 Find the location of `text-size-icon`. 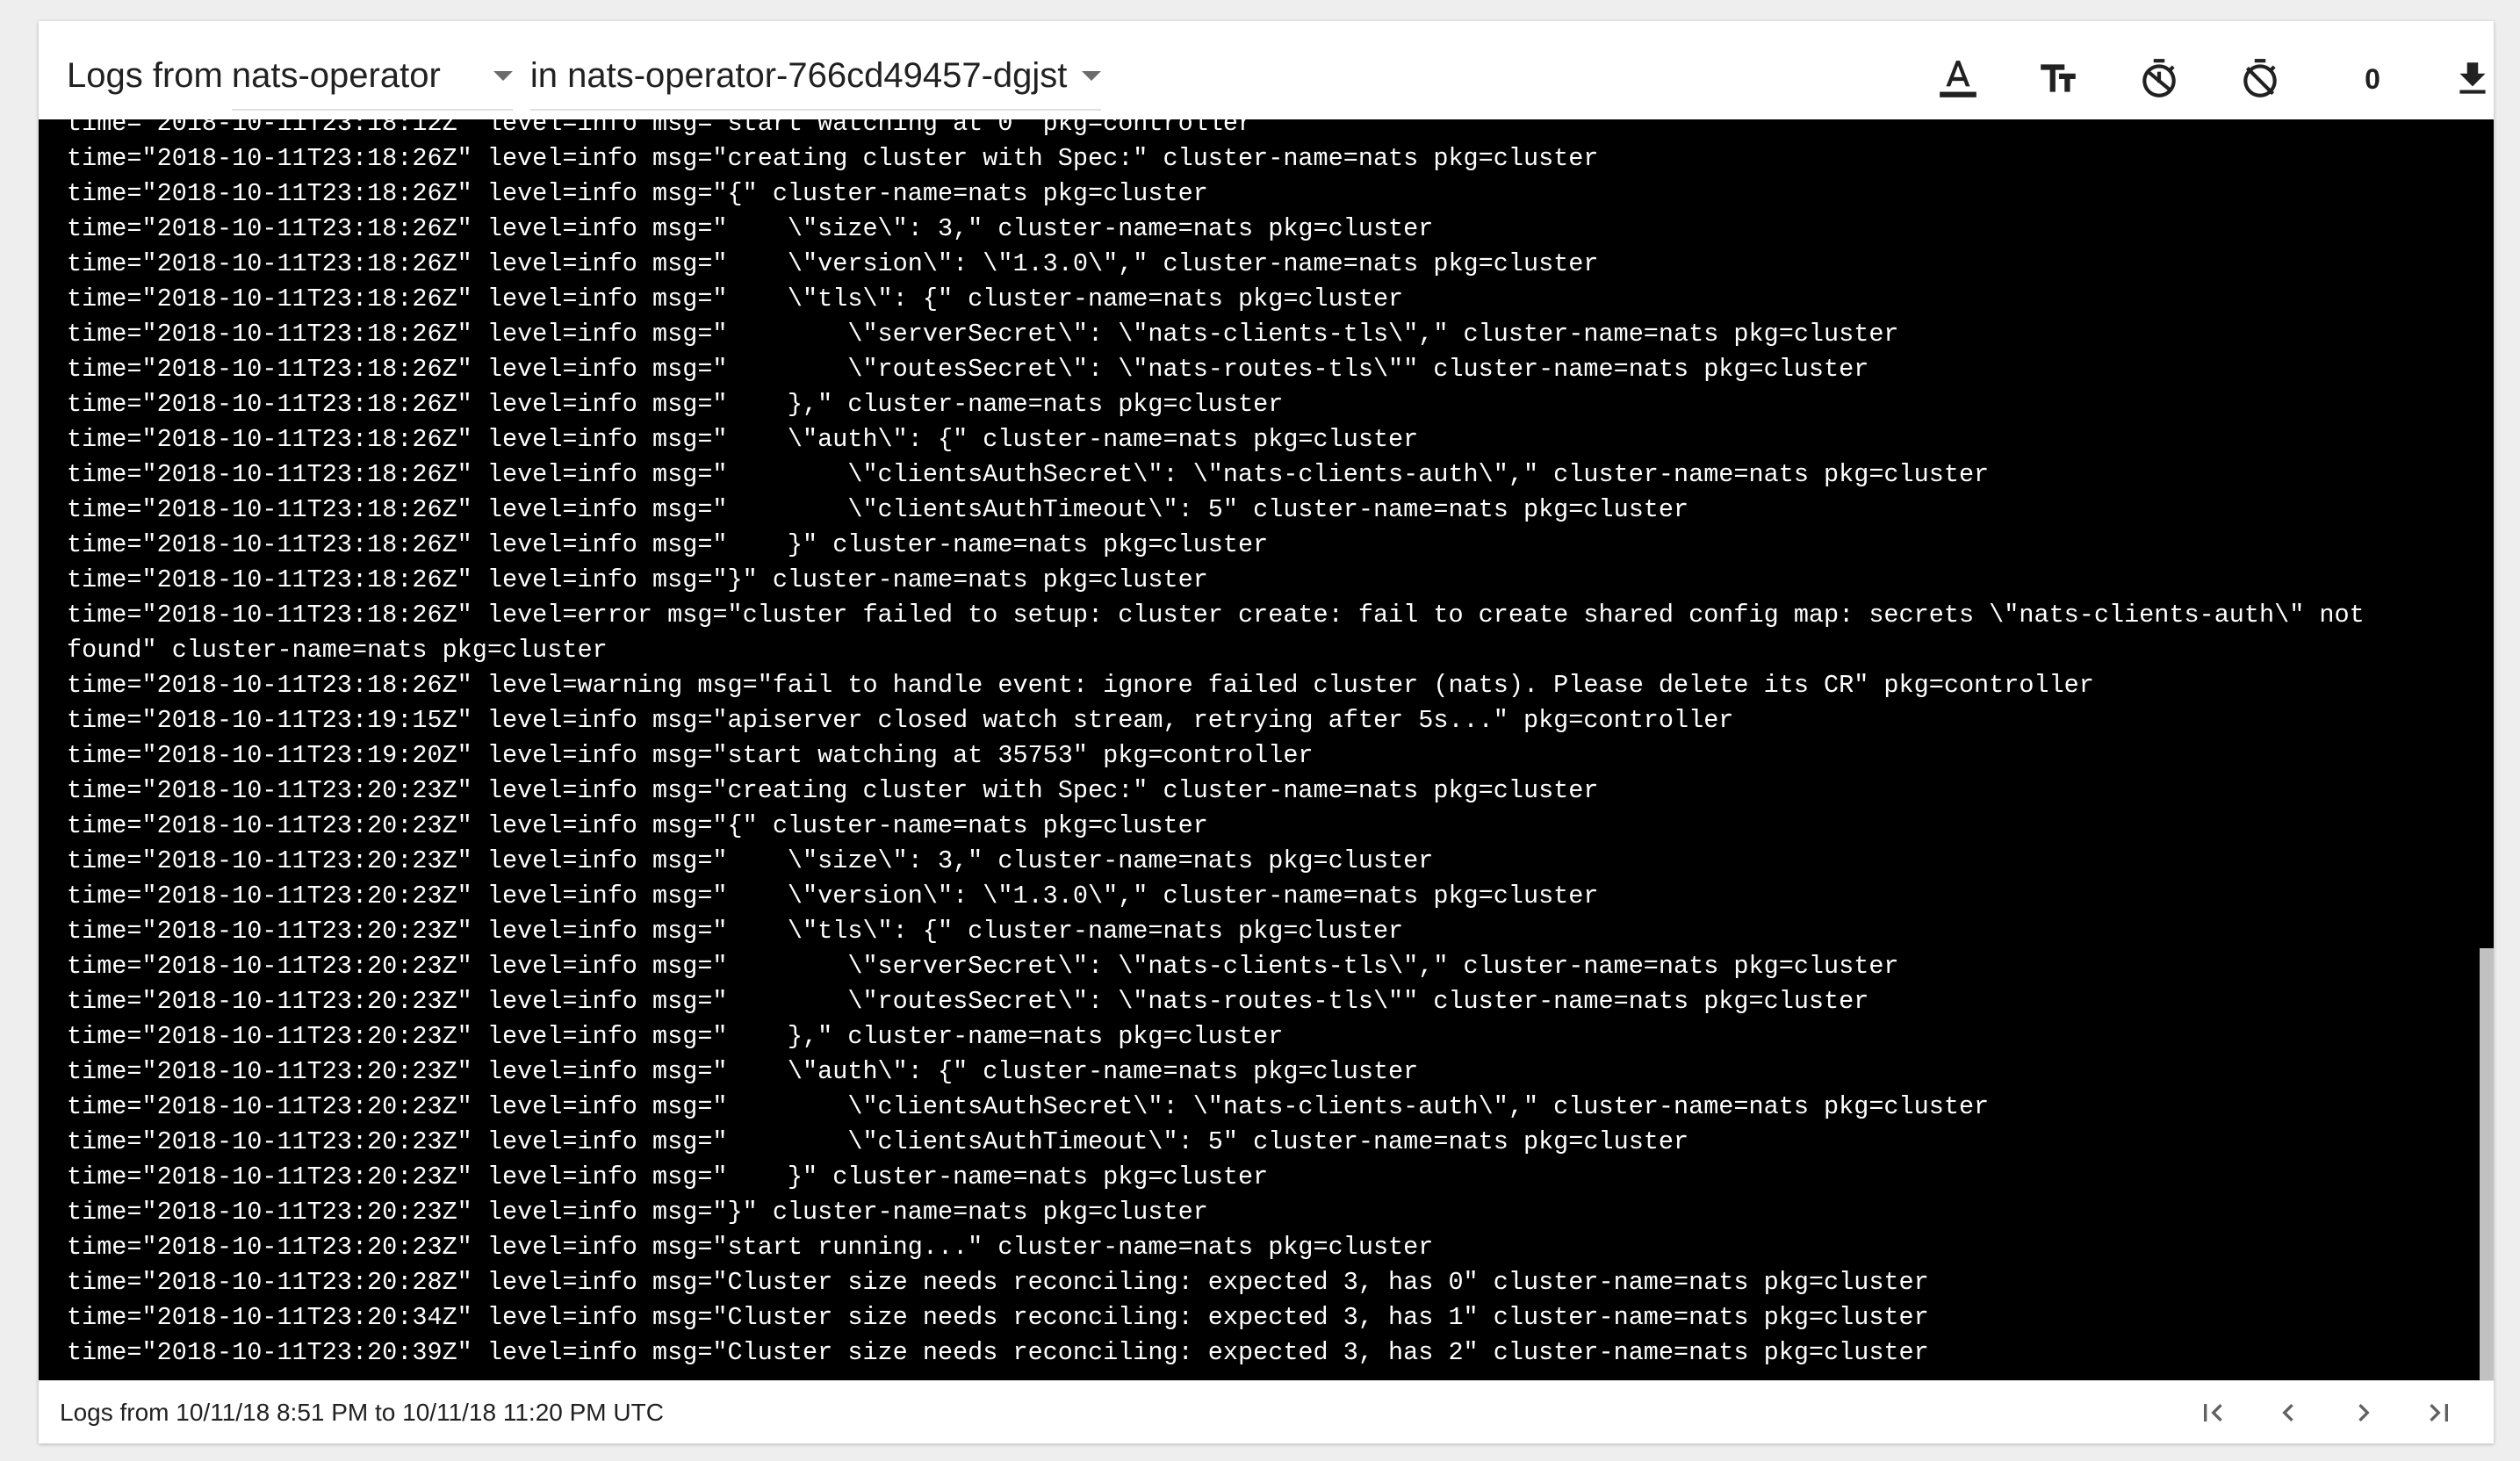

text-size-icon is located at coordinates (2058, 78).